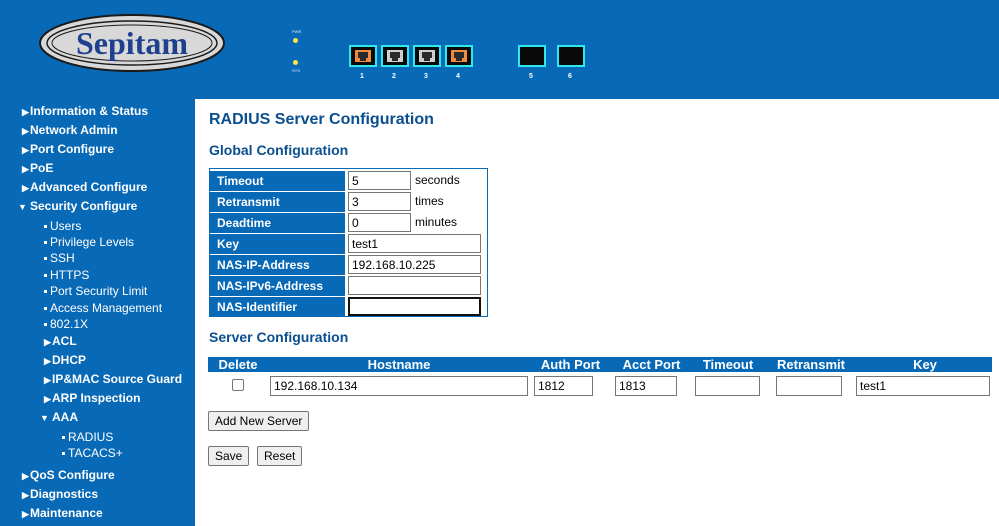 This screenshot has height=526, width=999. Describe the element at coordinates (87, 437) in the screenshot. I see `sidebar-subitem-radius: RADIUS` at that location.